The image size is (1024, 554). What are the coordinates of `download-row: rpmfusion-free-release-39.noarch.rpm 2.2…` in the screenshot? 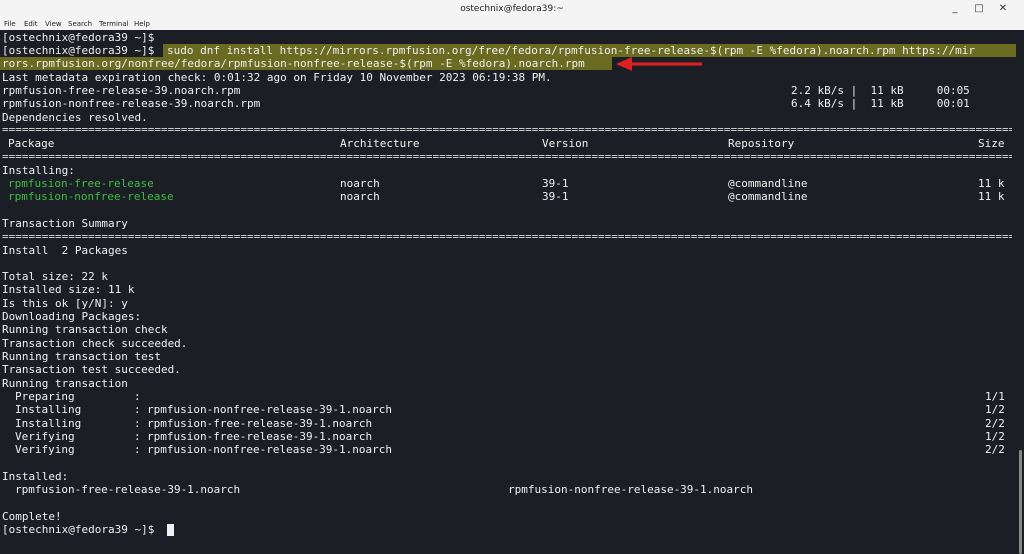 It's located at (507, 90).